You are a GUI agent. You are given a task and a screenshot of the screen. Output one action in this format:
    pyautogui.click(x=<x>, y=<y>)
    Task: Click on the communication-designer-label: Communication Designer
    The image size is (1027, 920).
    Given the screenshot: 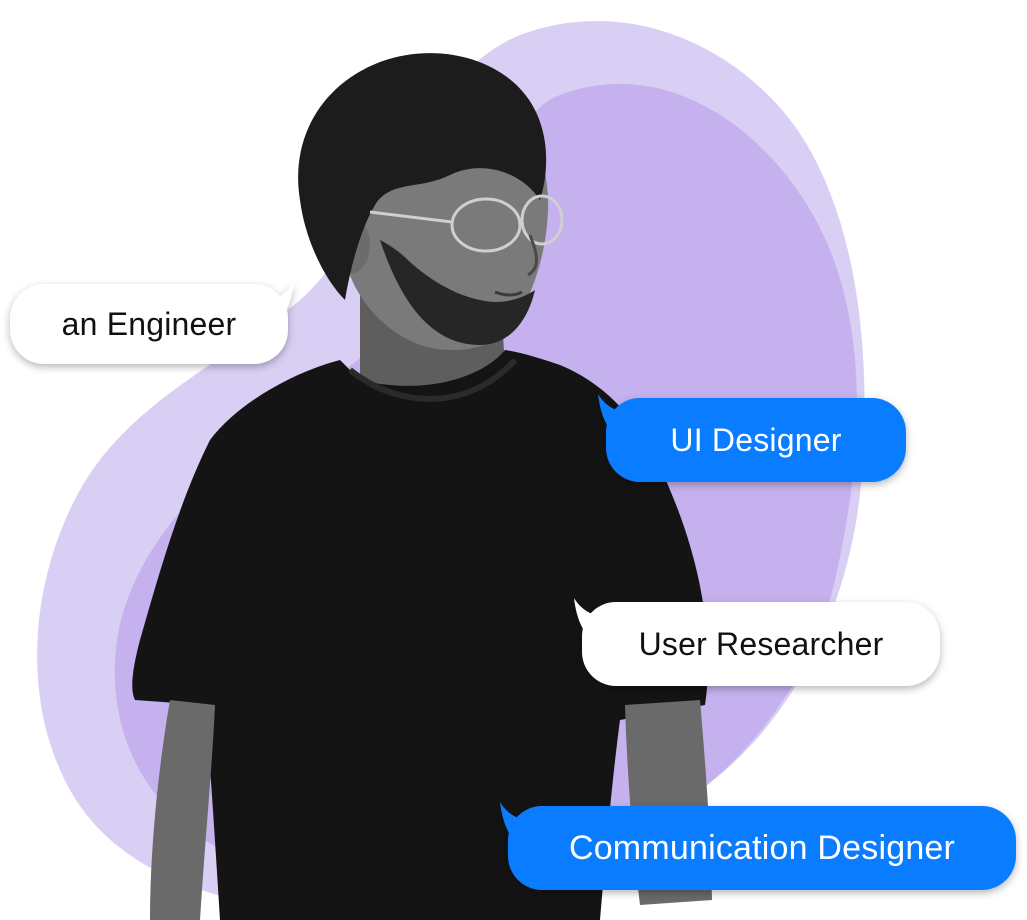 What is the action you would take?
    pyautogui.click(x=762, y=847)
    